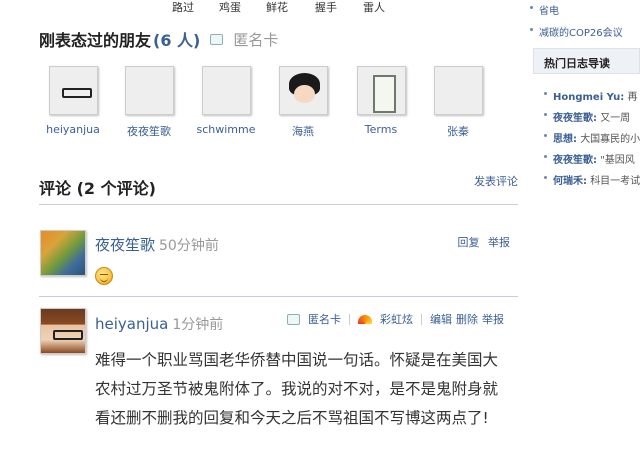  I want to click on comment-time: 50分钟前, so click(189, 246).